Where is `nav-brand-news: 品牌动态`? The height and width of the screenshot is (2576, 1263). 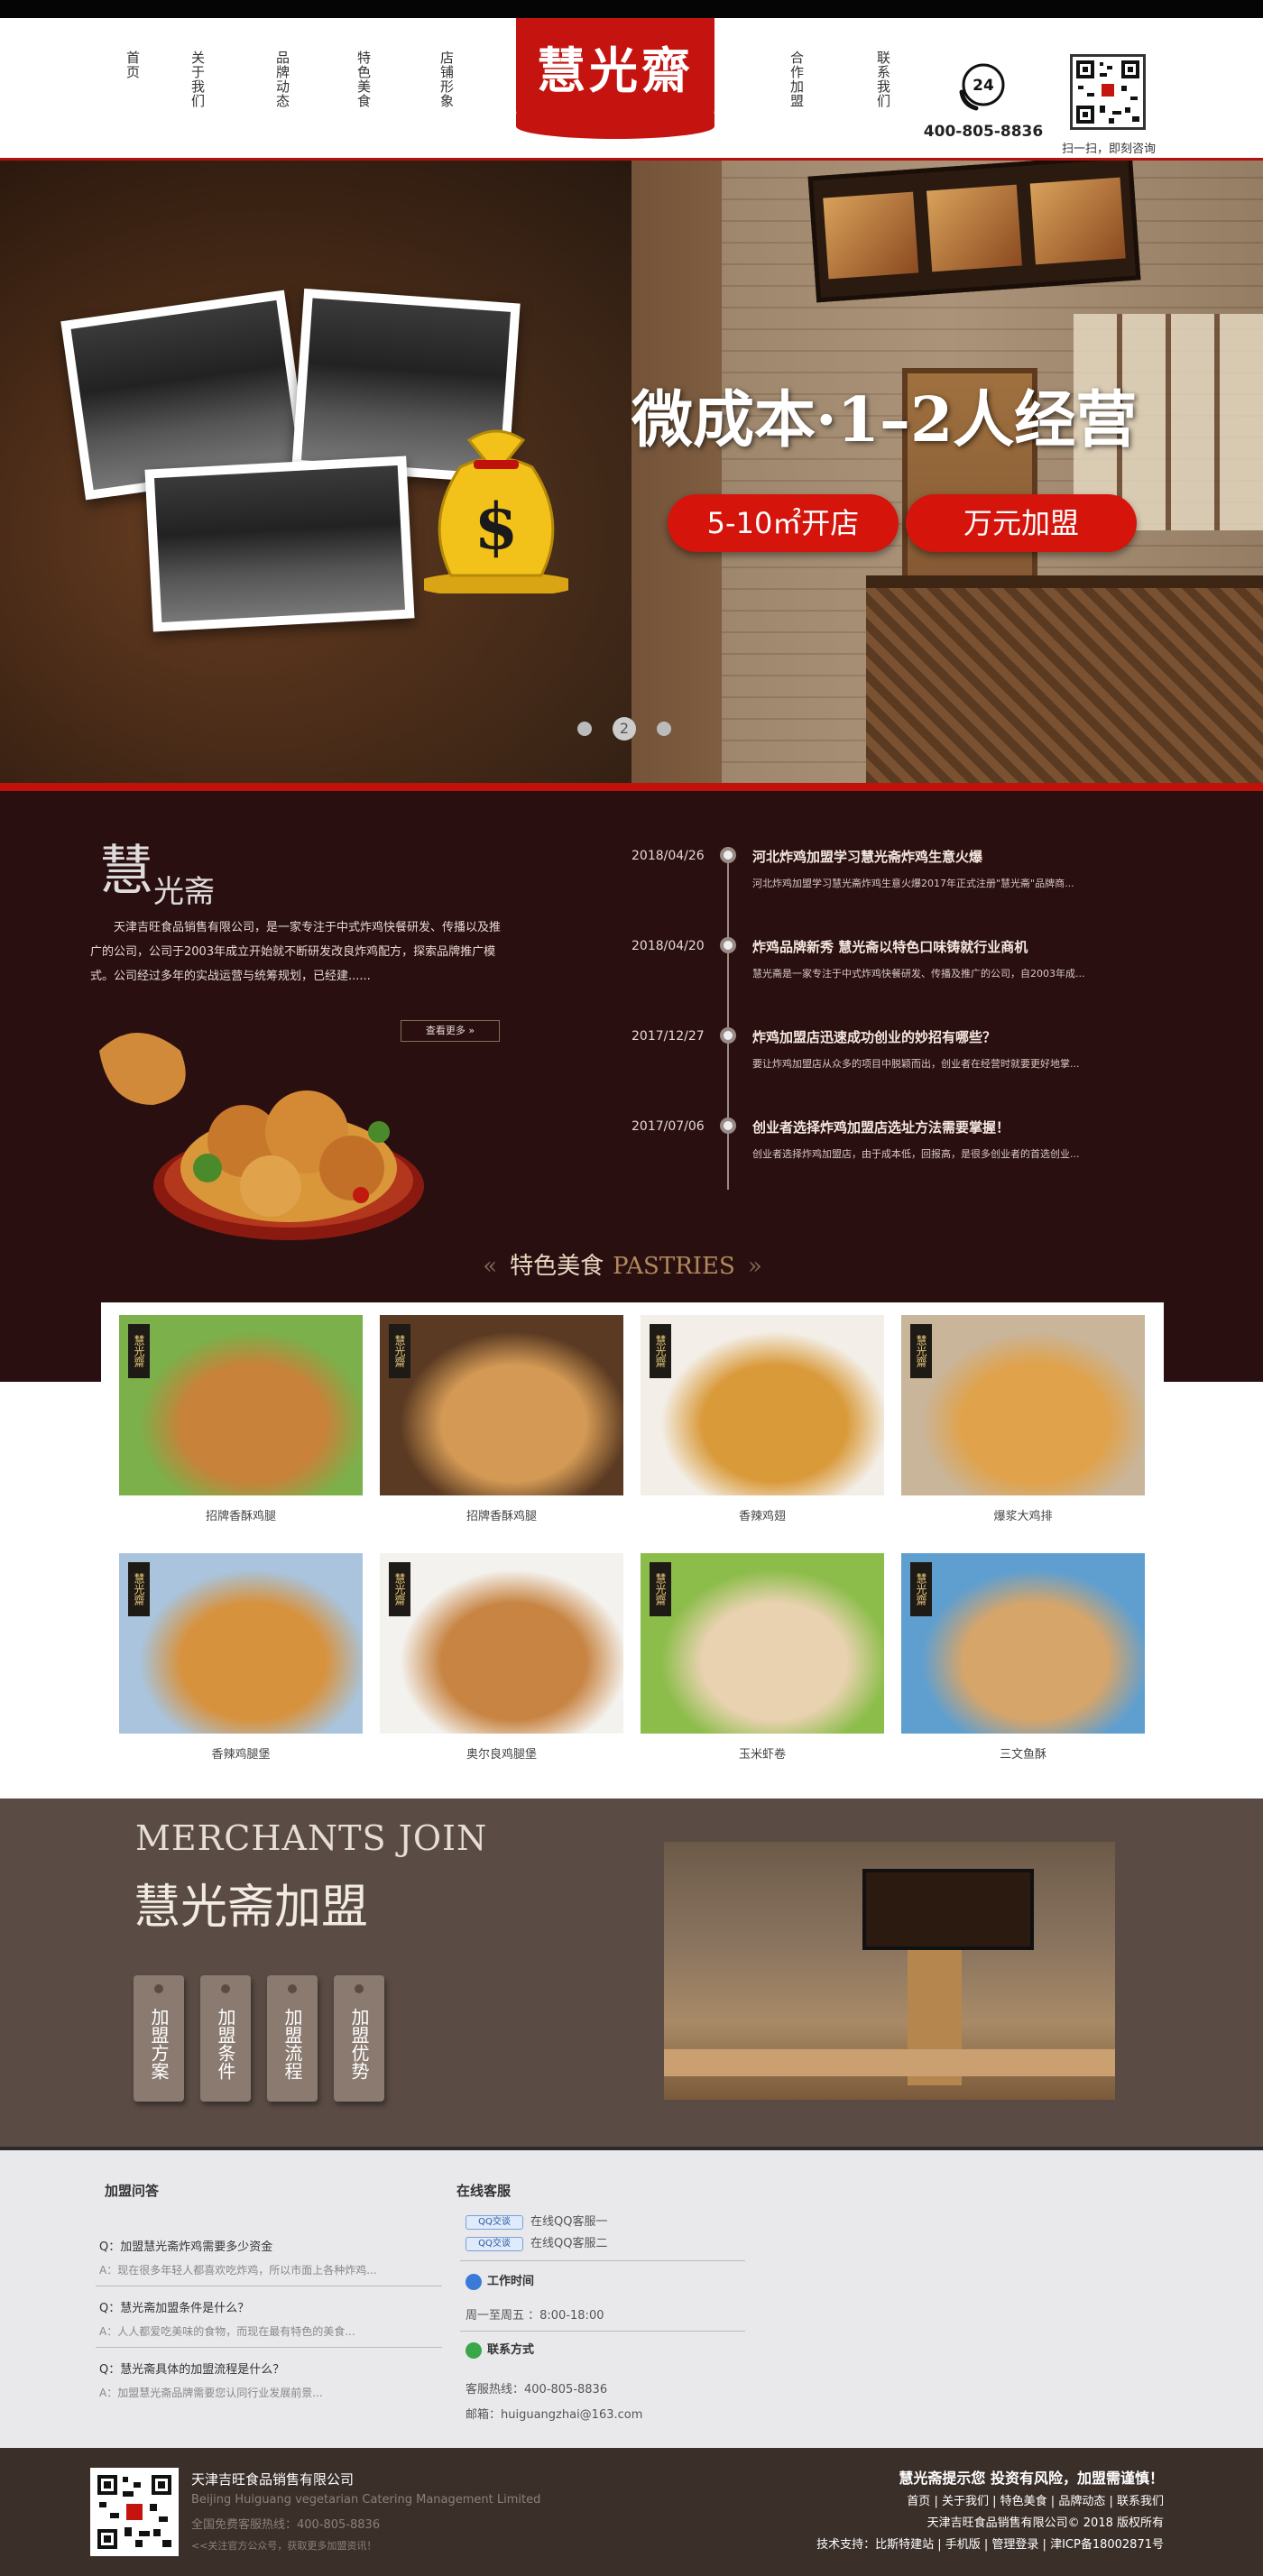 nav-brand-news: 品牌动态 is located at coordinates (281, 79).